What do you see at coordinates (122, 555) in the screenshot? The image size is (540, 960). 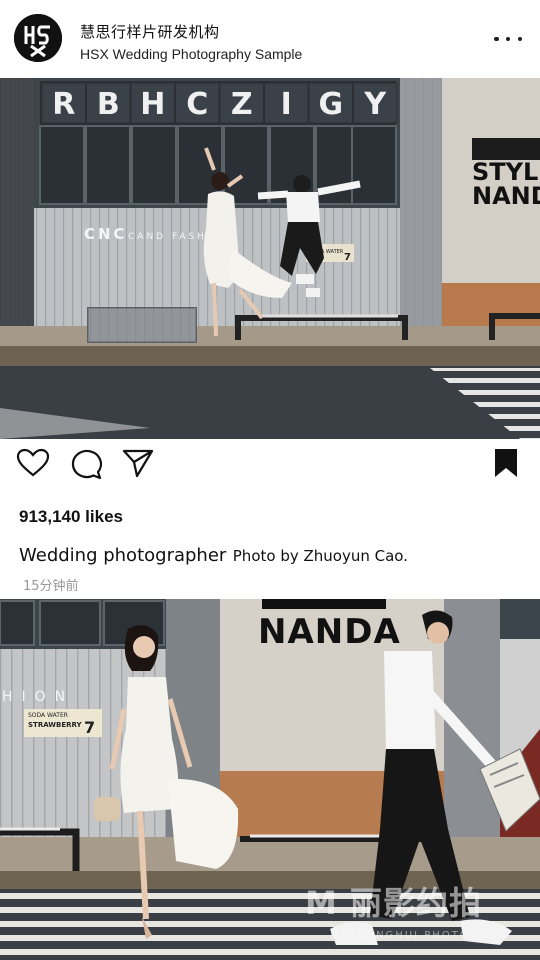 I see `caption-username: Wedding photographer` at bounding box center [122, 555].